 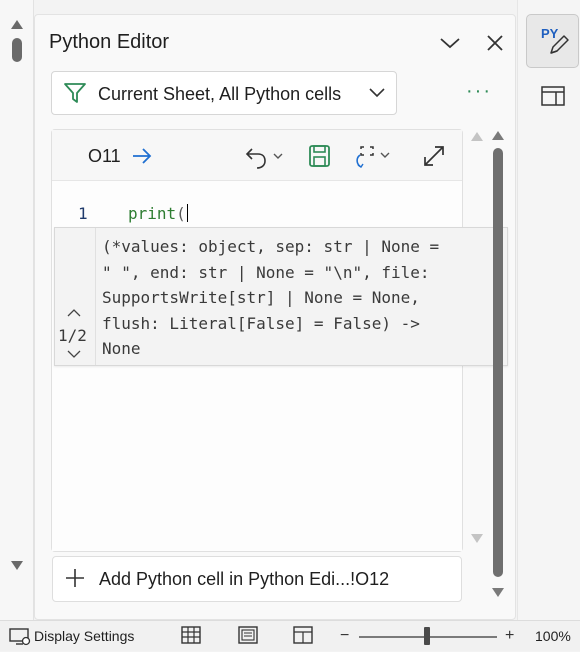 What do you see at coordinates (84, 636) in the screenshot?
I see `display-settings-label: Display Settings` at bounding box center [84, 636].